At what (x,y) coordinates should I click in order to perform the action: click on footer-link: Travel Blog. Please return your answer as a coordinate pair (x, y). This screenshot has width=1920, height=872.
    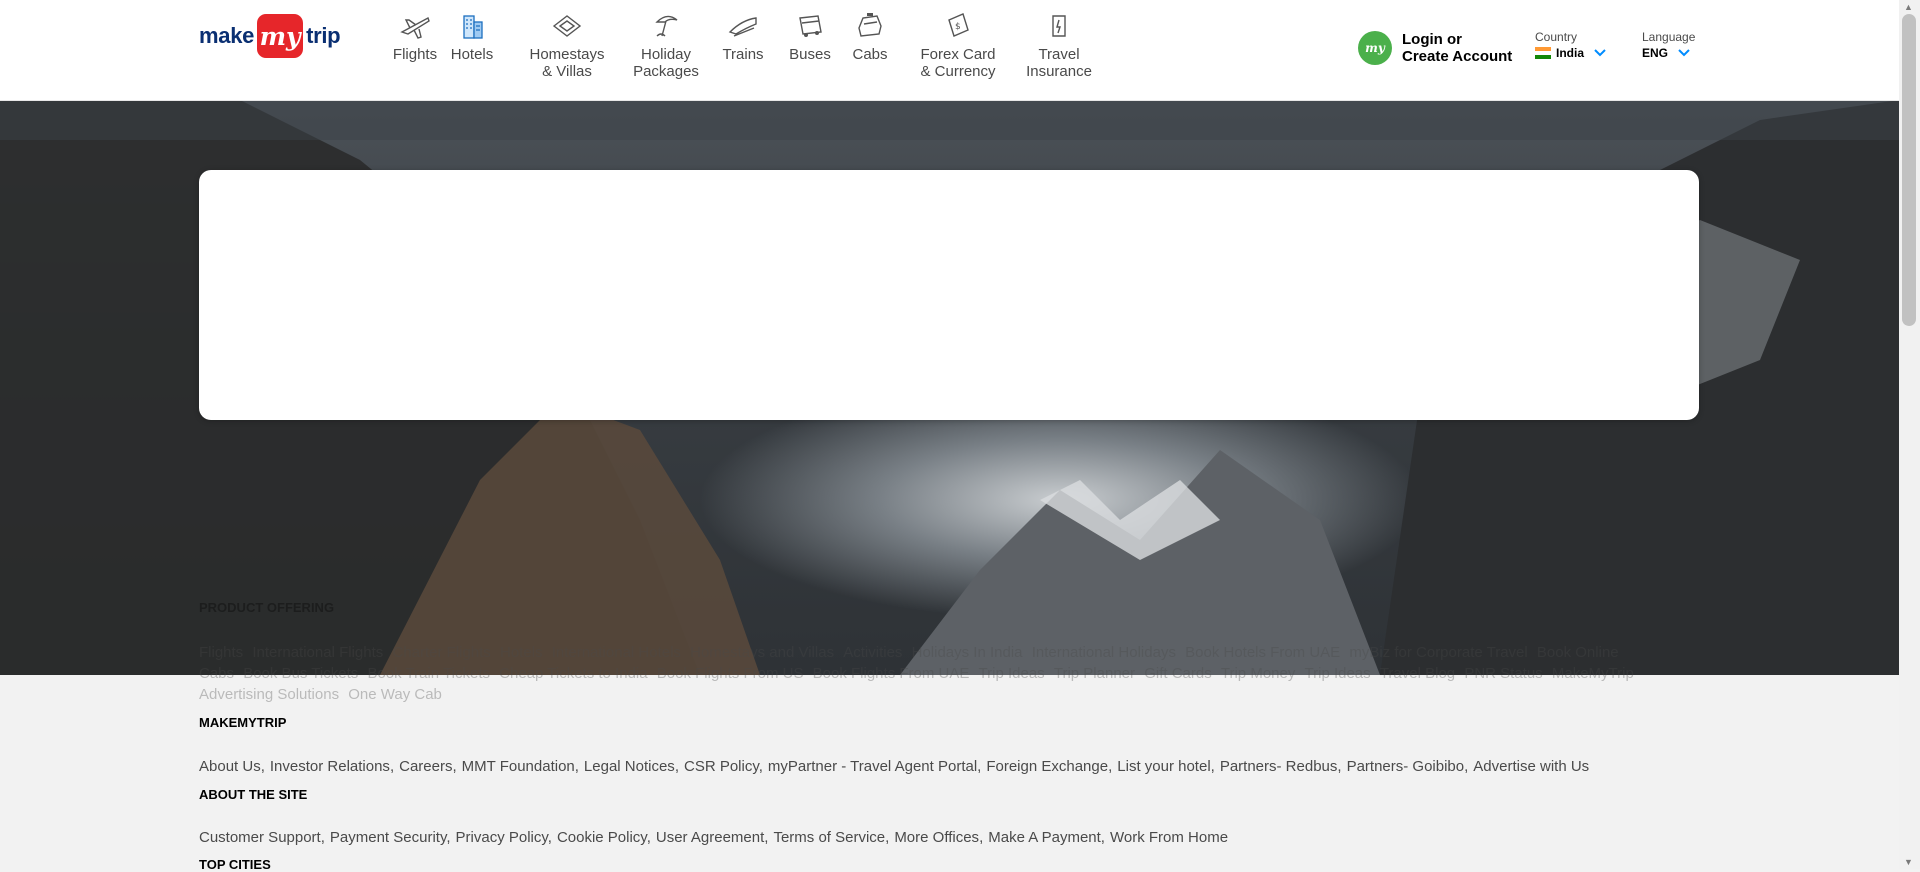
    Looking at the image, I should click on (1417, 673).